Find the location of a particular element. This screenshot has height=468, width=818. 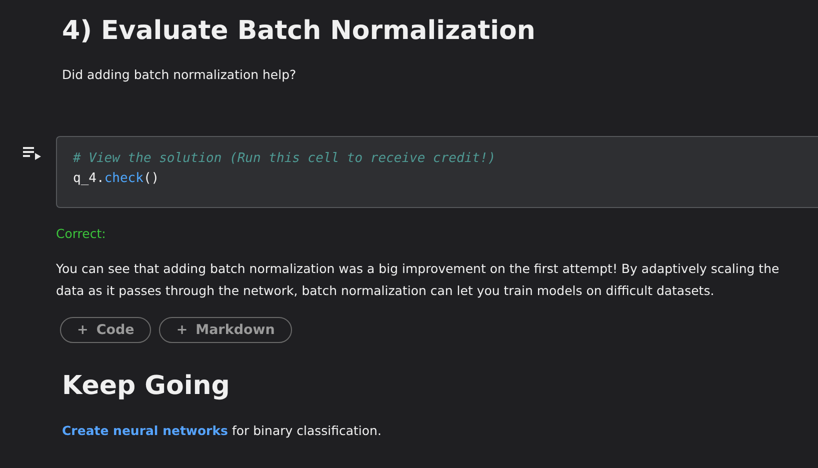

run-cell-icon is located at coordinates (32, 153).